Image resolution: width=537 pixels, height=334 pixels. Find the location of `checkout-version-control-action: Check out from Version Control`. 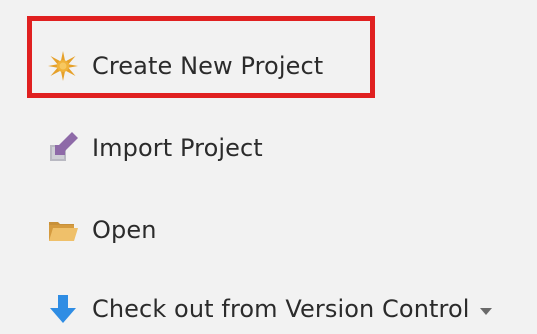

checkout-version-control-action: Check out from Version Control is located at coordinates (269, 309).